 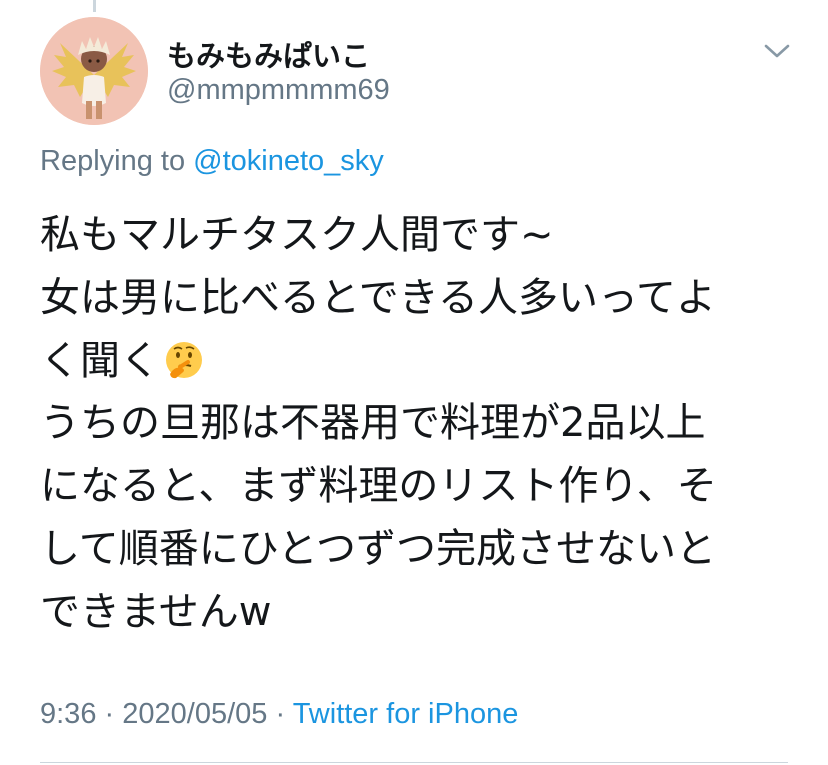 What do you see at coordinates (195, 714) in the screenshot?
I see `tweet-date: 2020/05/05` at bounding box center [195, 714].